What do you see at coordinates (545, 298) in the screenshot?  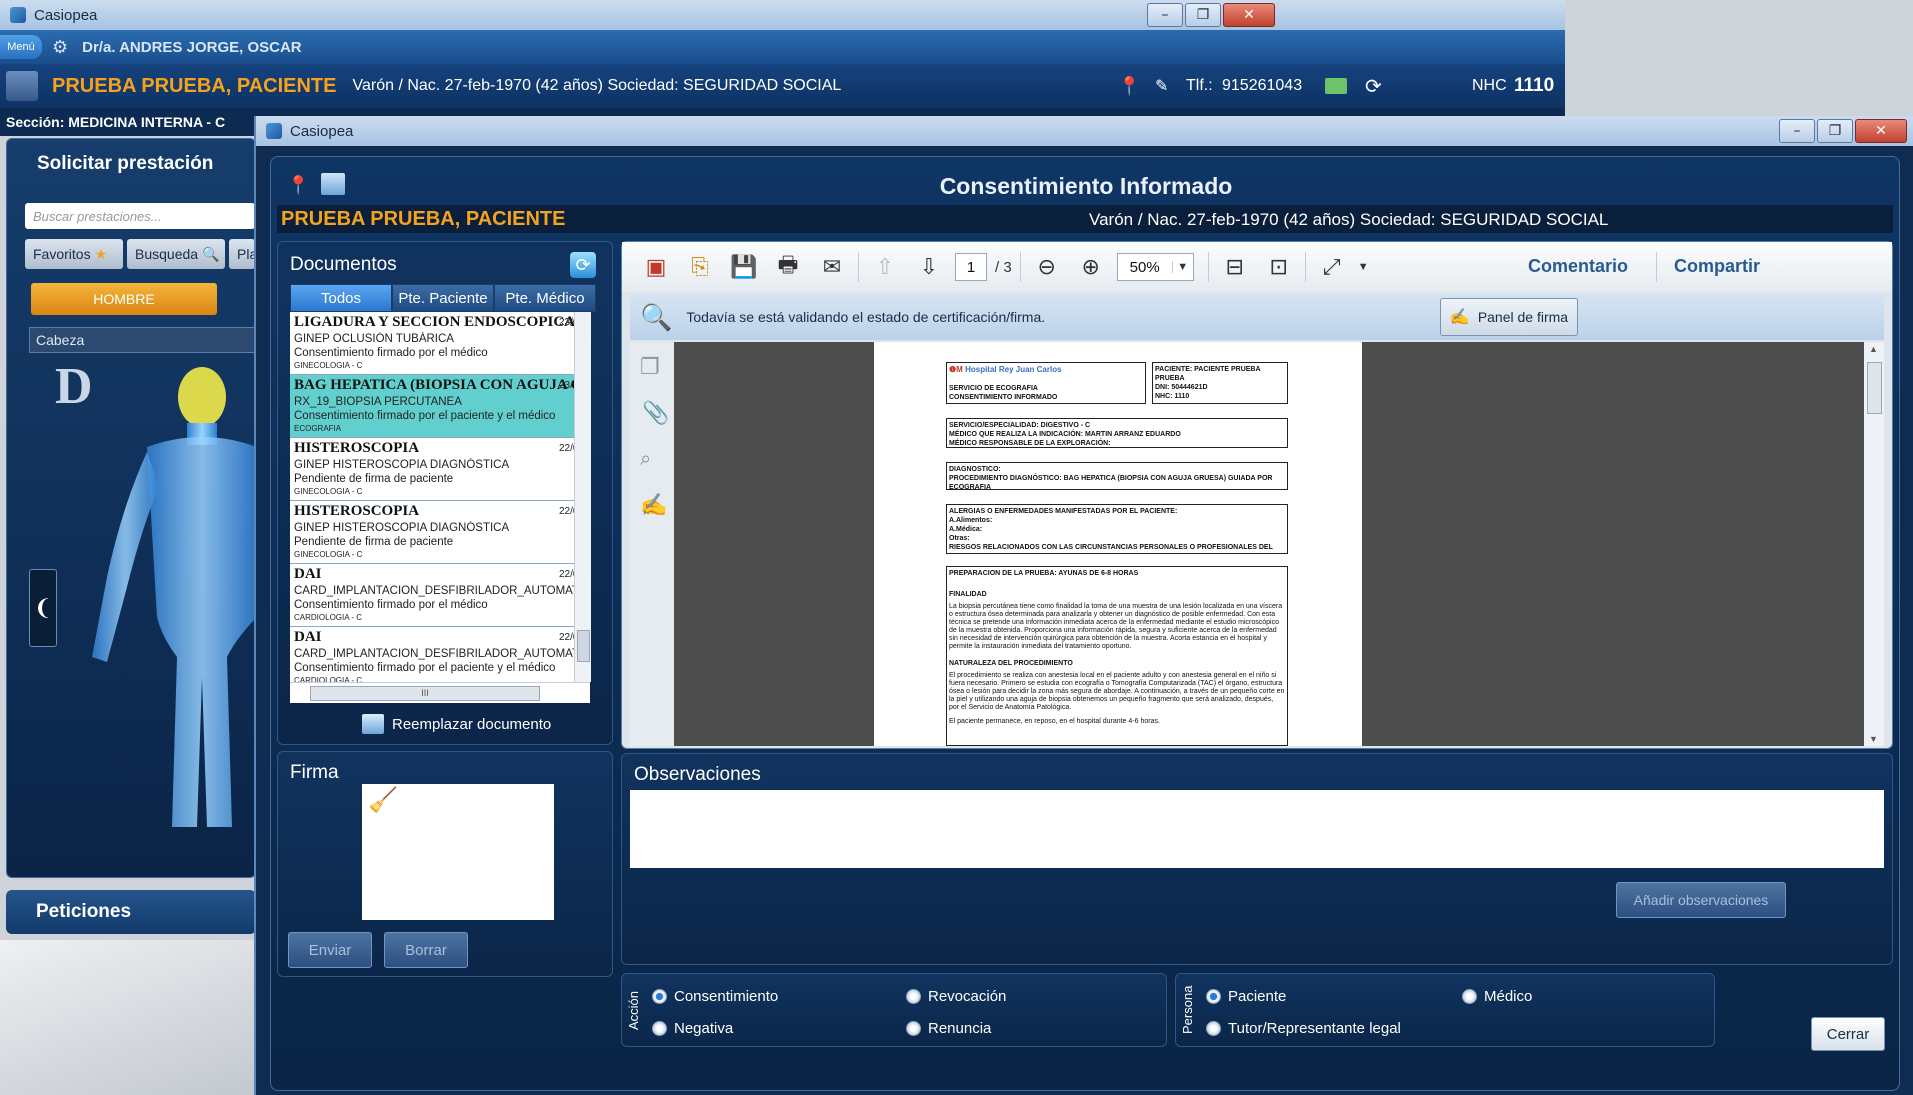 I see `tab-pte-medico: Pte. Médico` at bounding box center [545, 298].